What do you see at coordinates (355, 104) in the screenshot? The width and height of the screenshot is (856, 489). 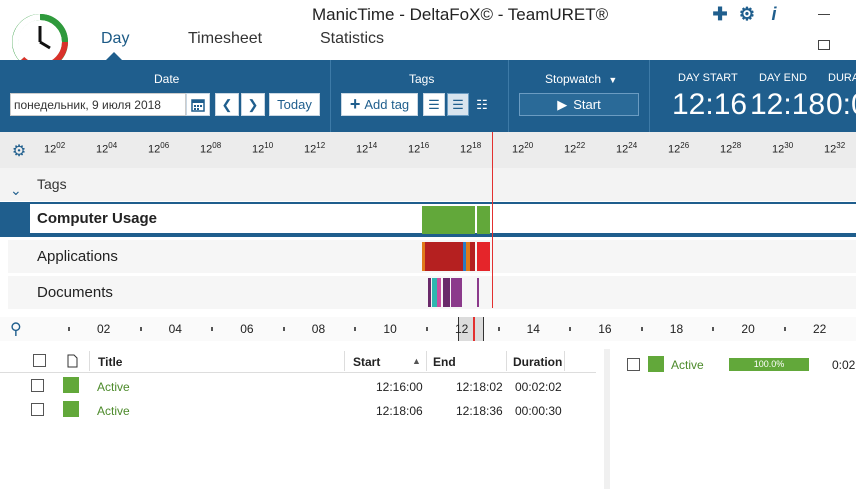 I see `plus-icon: +` at bounding box center [355, 104].